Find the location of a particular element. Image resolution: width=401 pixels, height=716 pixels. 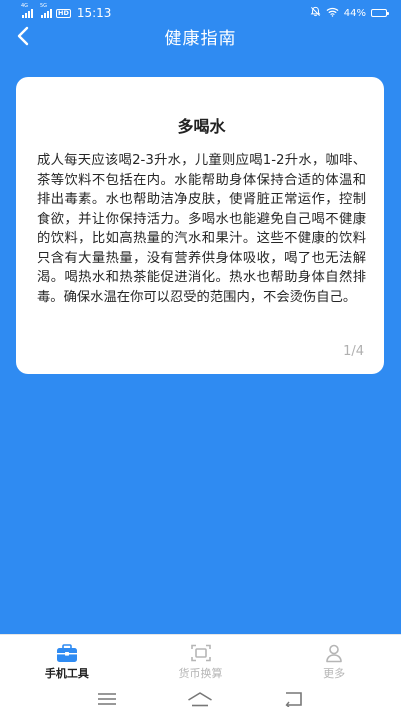

wifi-icon is located at coordinates (332, 13).